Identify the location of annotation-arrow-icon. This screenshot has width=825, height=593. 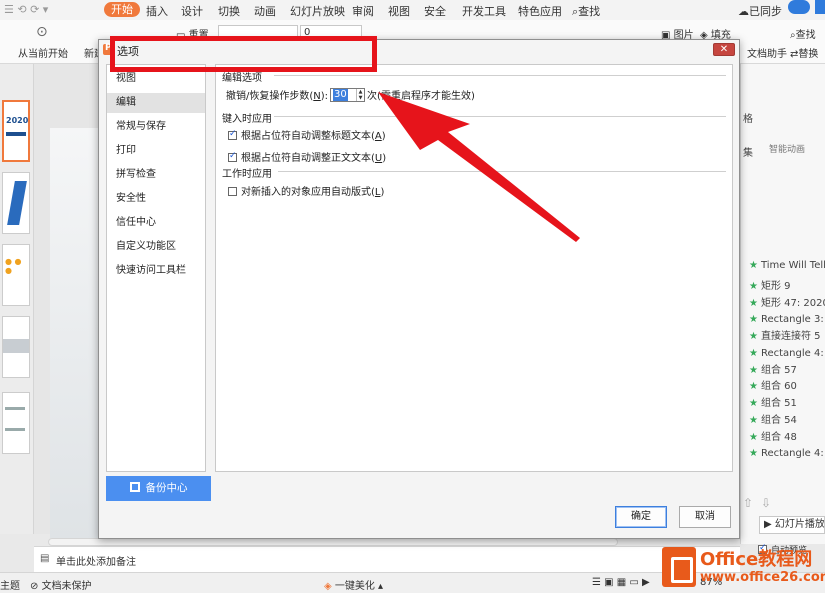
(479, 167).